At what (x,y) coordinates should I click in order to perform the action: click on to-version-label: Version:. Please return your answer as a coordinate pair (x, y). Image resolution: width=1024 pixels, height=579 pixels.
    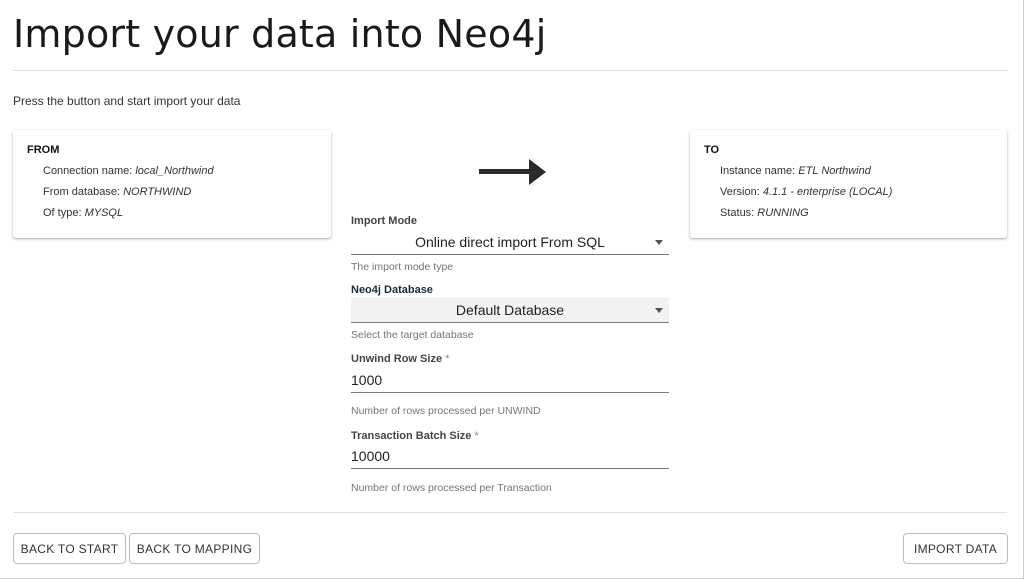
    Looking at the image, I should click on (741, 192).